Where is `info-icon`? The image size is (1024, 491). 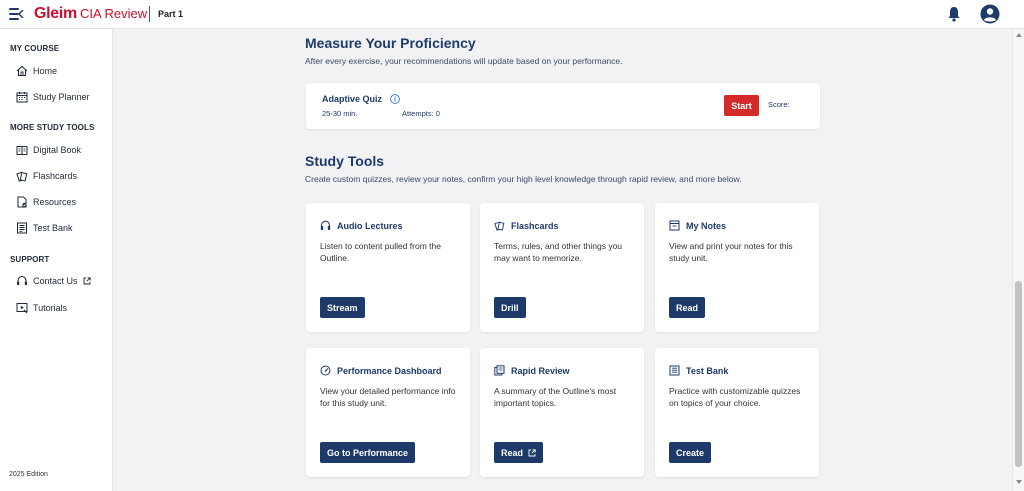
info-icon is located at coordinates (395, 99).